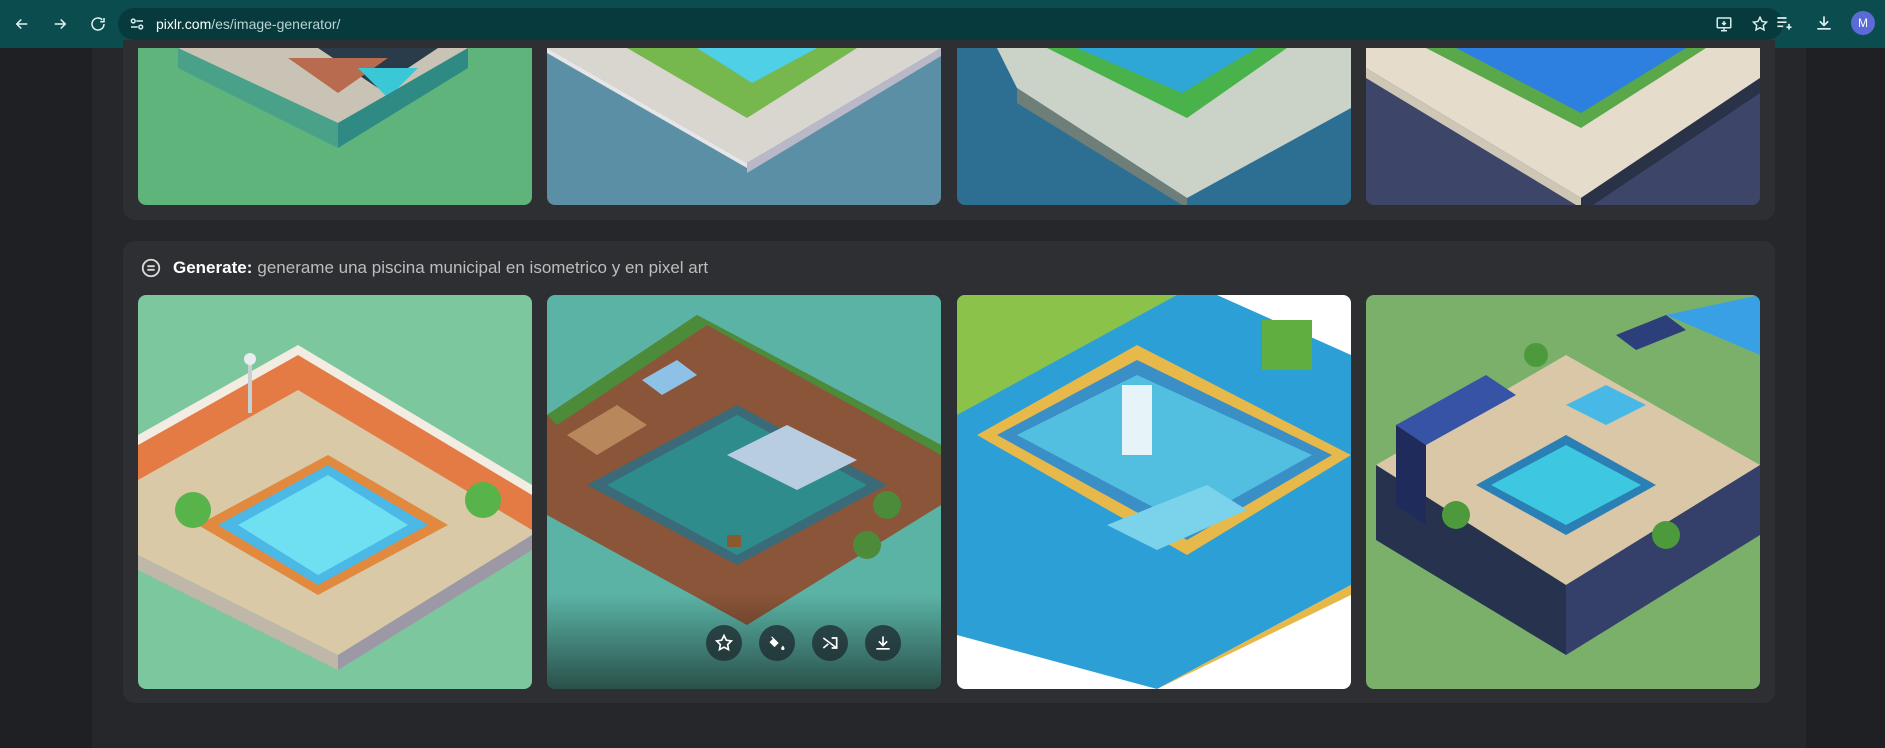  I want to click on paint-bucket-icon, so click(776, 643).